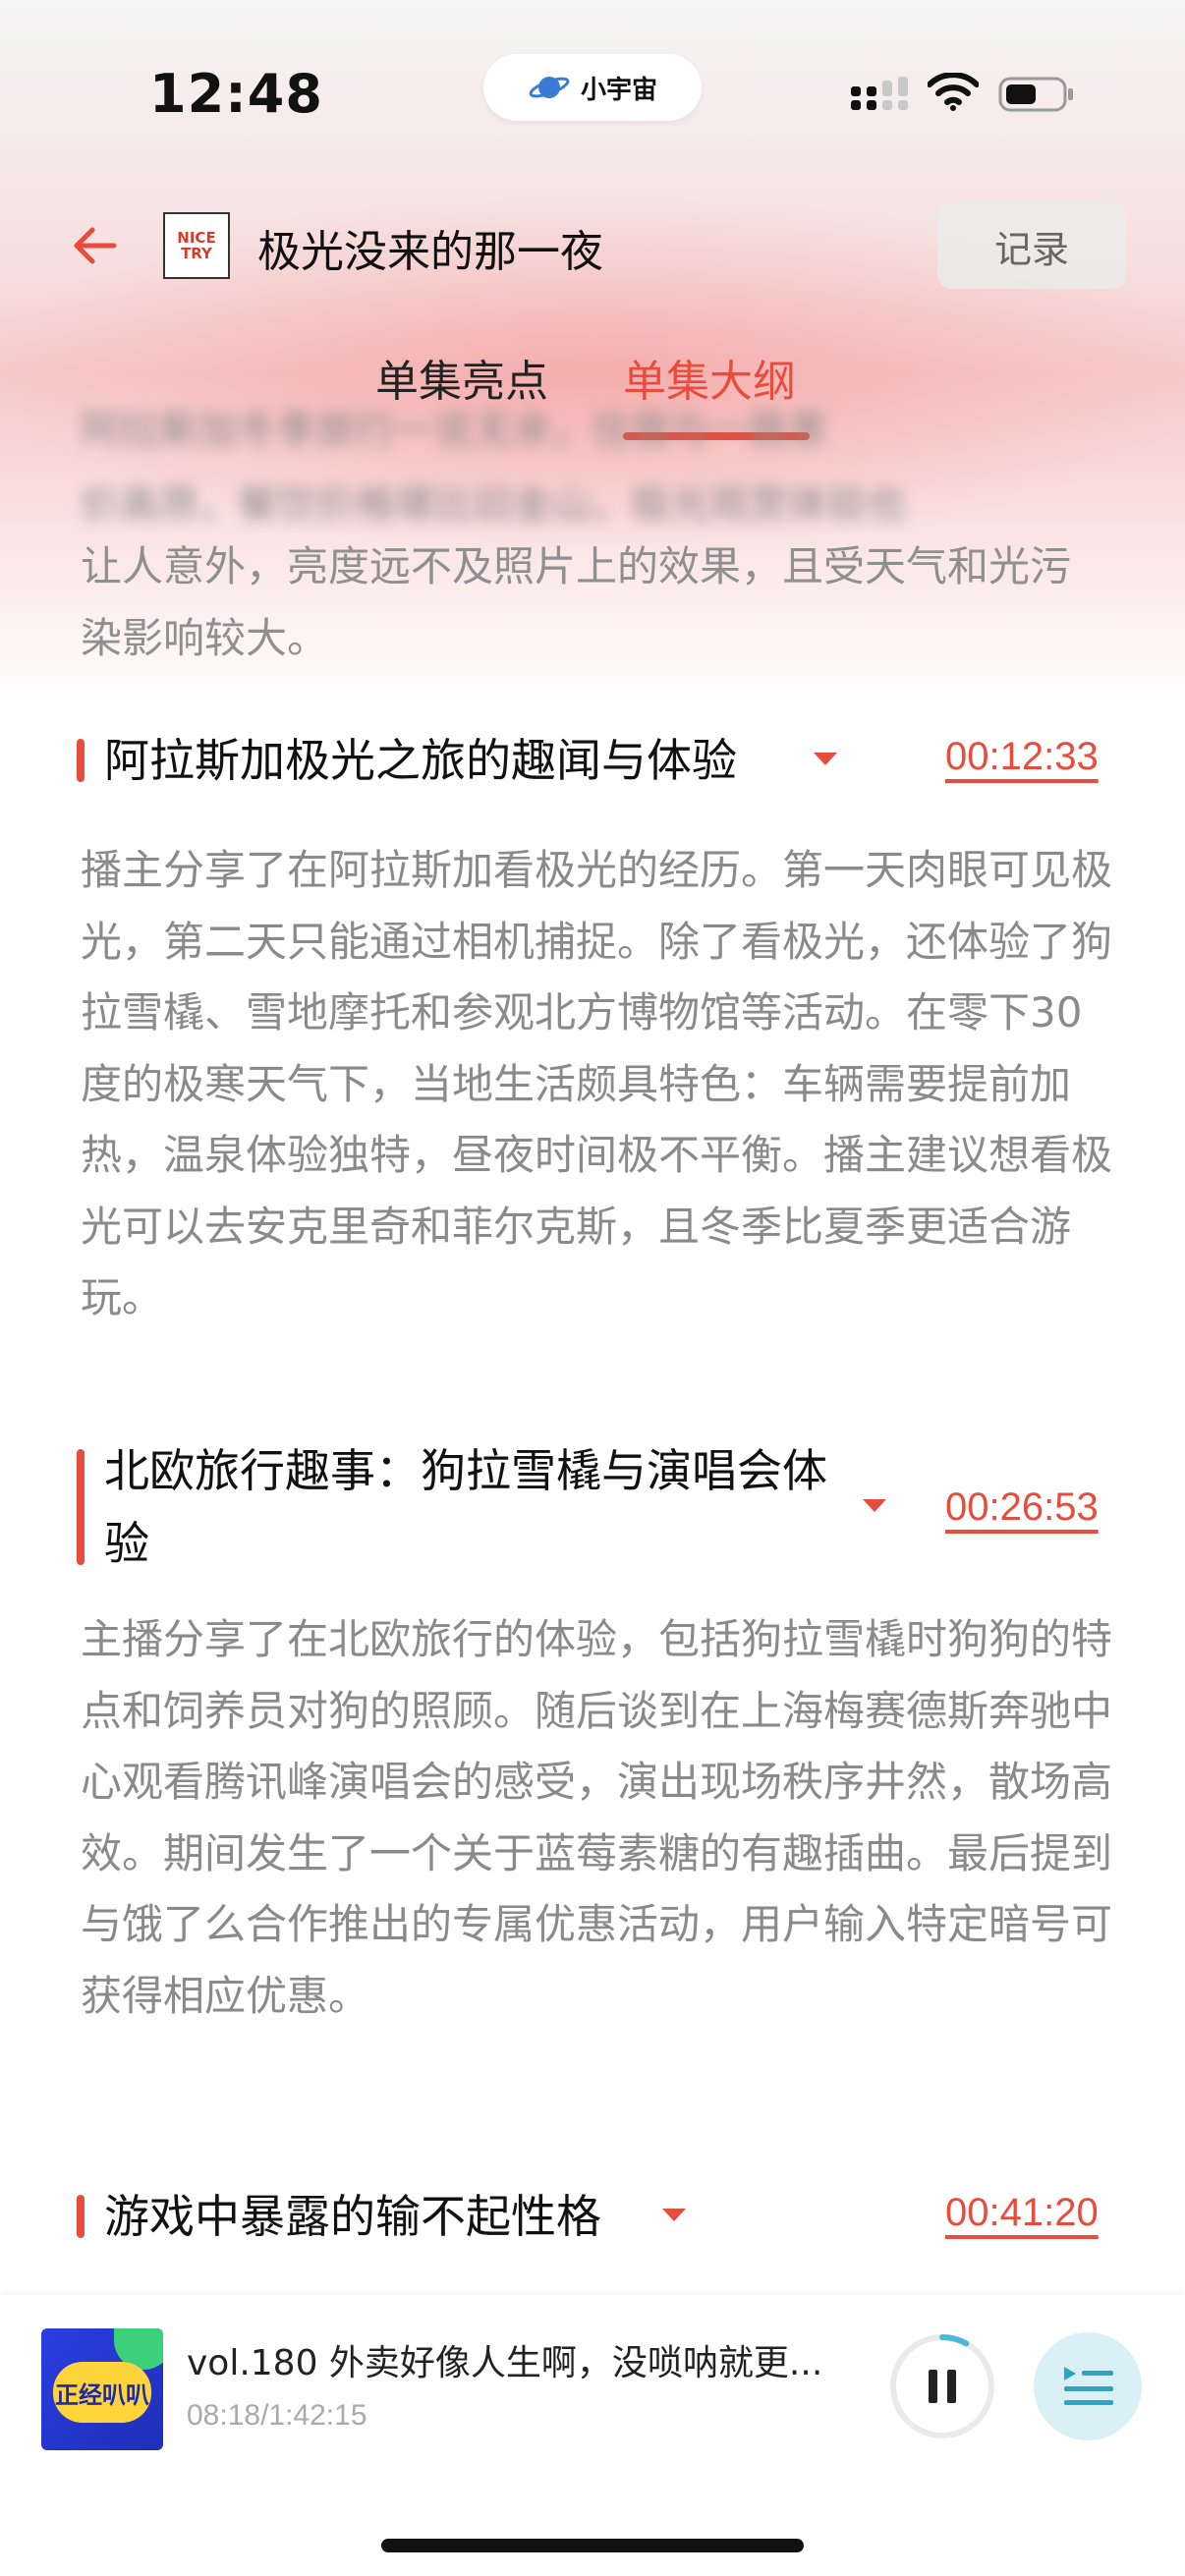 The image size is (1185, 2576). I want to click on status-time: 12:48, so click(236, 94).